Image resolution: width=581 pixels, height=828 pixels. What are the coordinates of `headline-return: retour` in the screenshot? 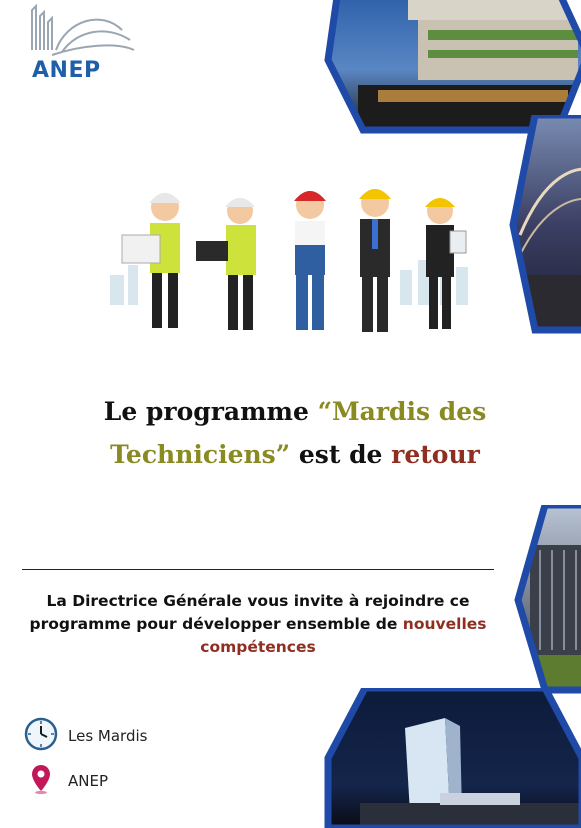 It's located at (435, 454).